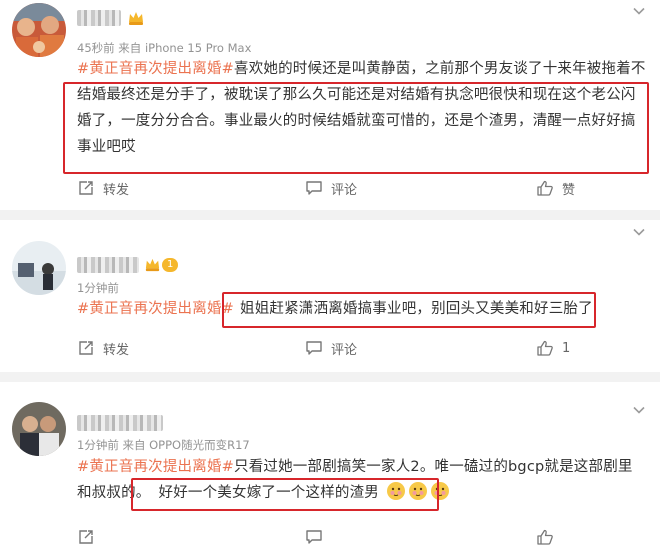 Image resolution: width=660 pixels, height=551 pixels. Describe the element at coordinates (555, 188) in the screenshot. I see `like-button: 赞` at that location.